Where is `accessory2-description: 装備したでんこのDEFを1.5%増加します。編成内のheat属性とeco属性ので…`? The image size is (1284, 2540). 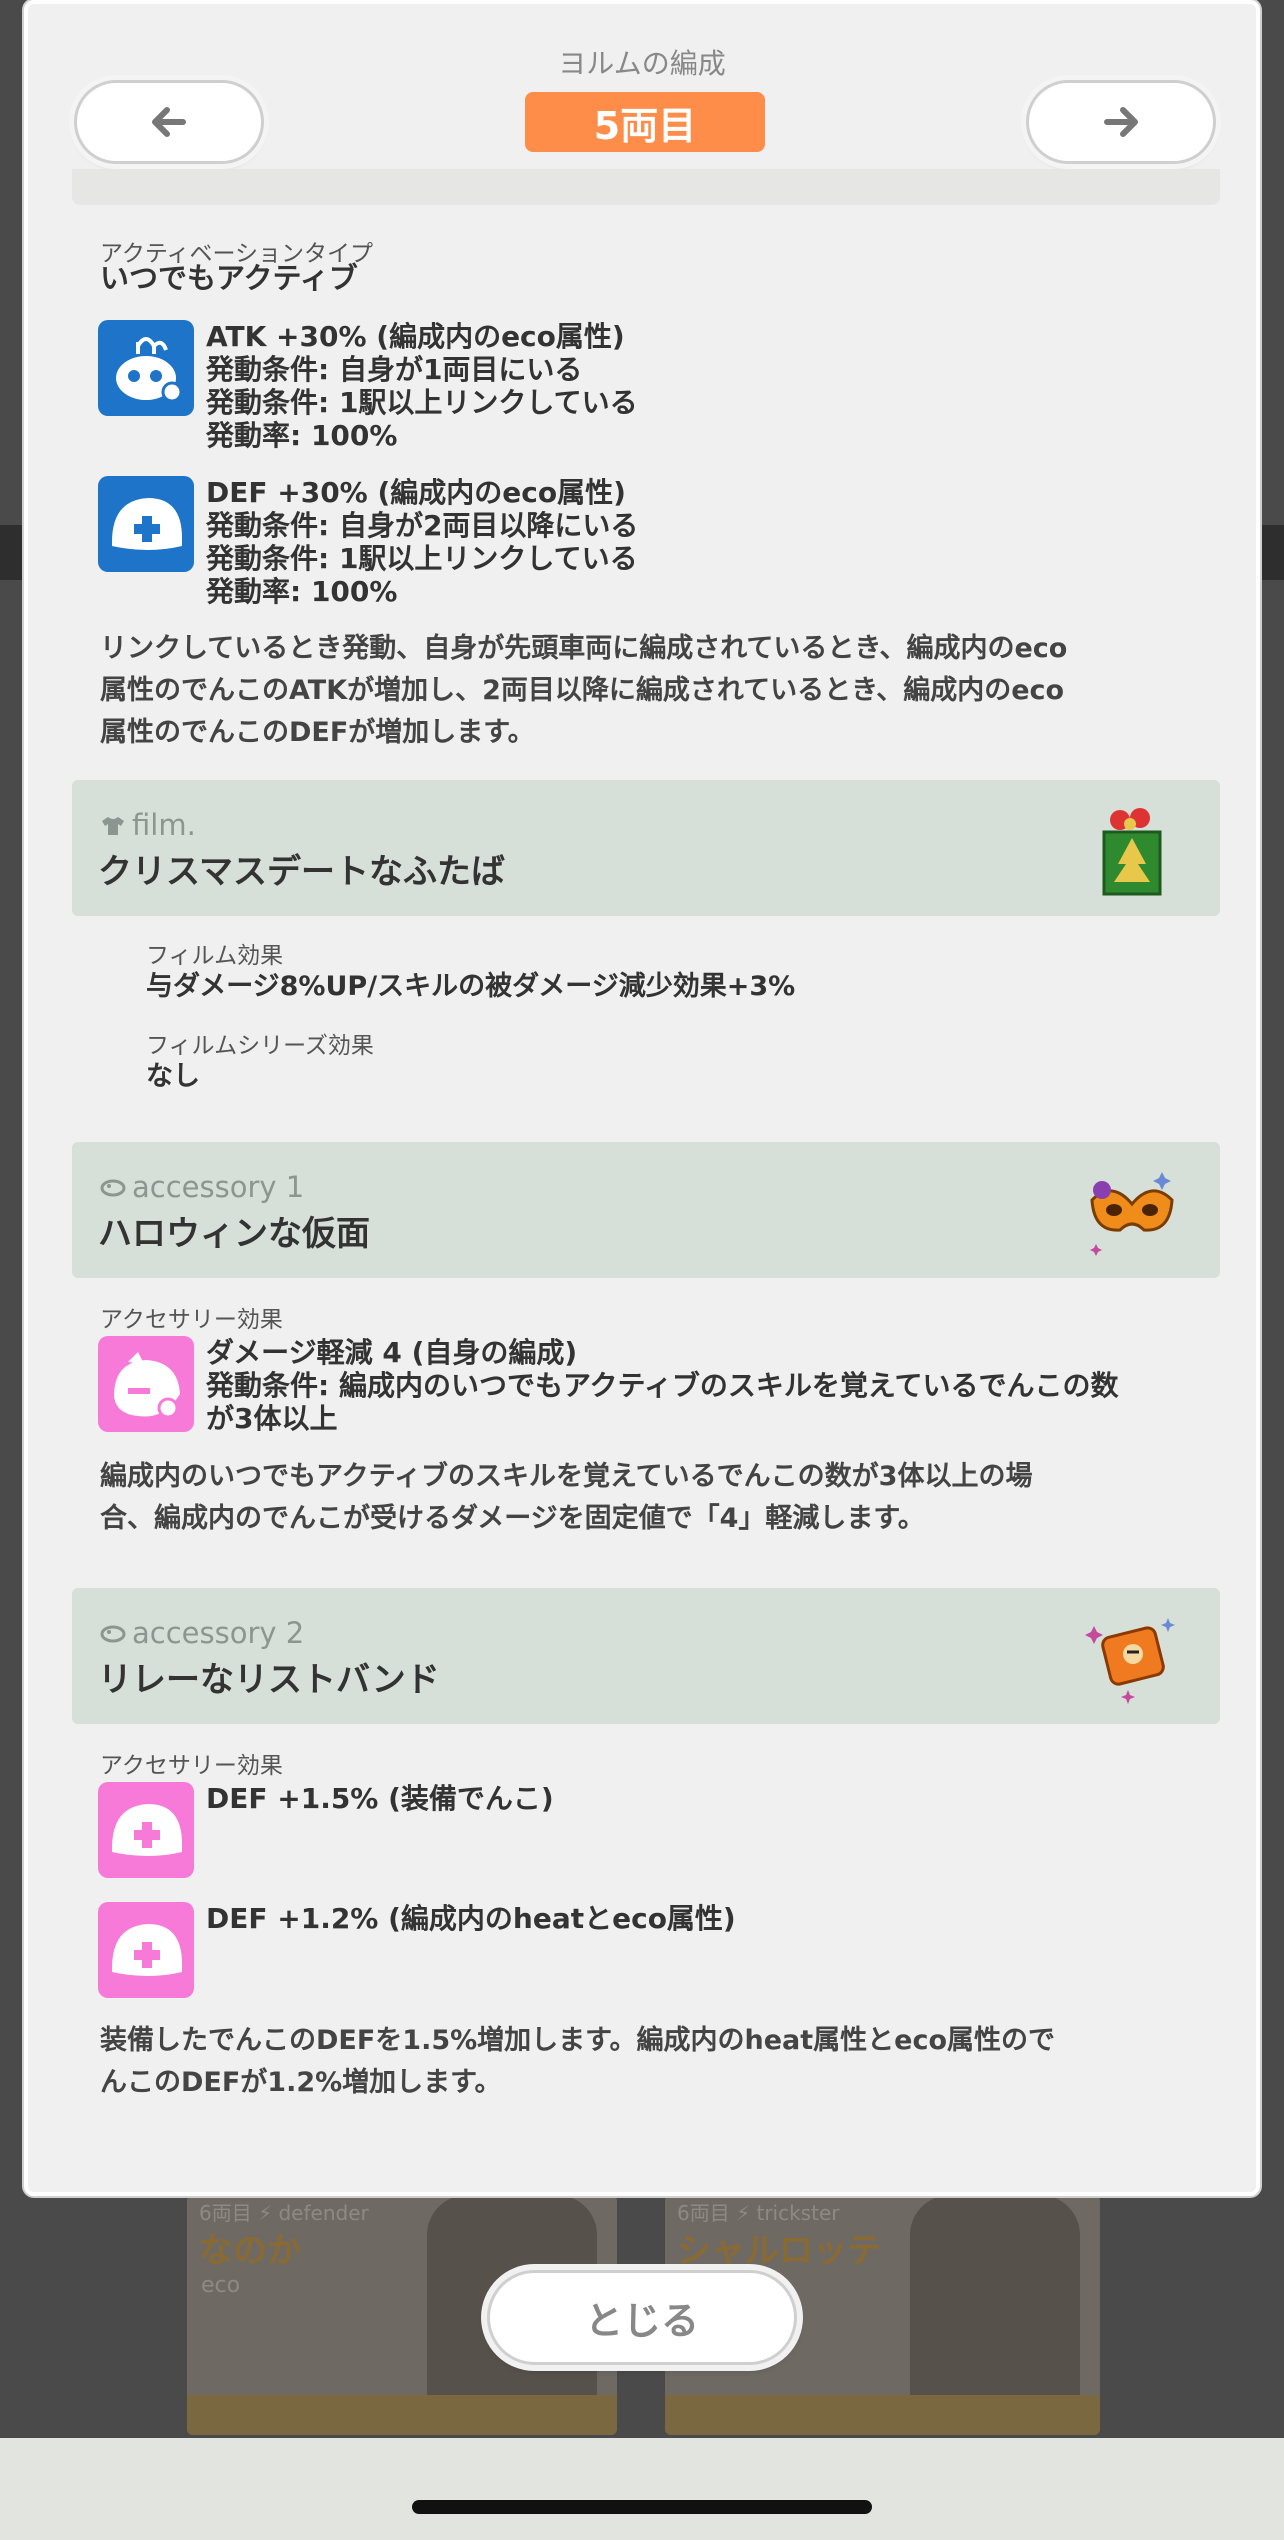
accessory2-description: 装備したでんこのDEFを1.5%増加します。編成内のheat属性とeco属性ので… is located at coordinates (655, 2062).